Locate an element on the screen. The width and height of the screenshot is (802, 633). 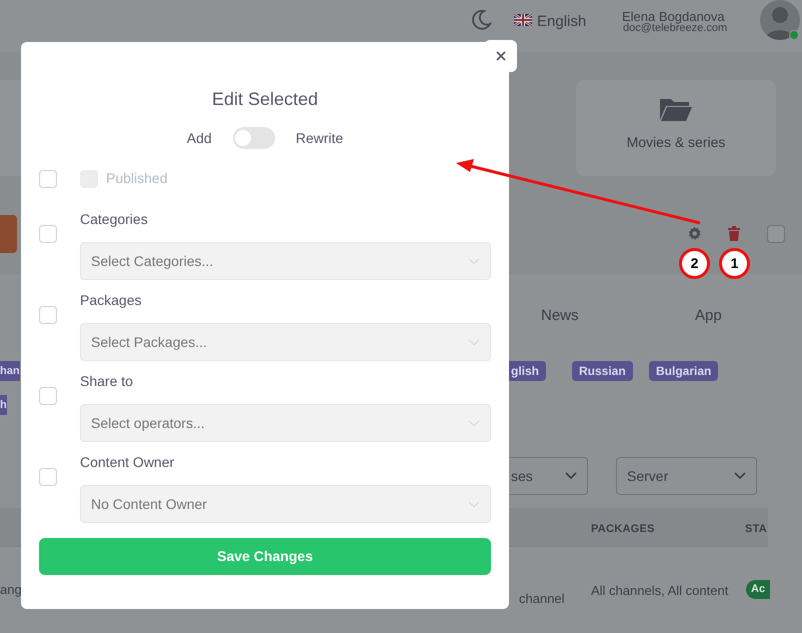
field-label: Content Owner is located at coordinates (128, 462).